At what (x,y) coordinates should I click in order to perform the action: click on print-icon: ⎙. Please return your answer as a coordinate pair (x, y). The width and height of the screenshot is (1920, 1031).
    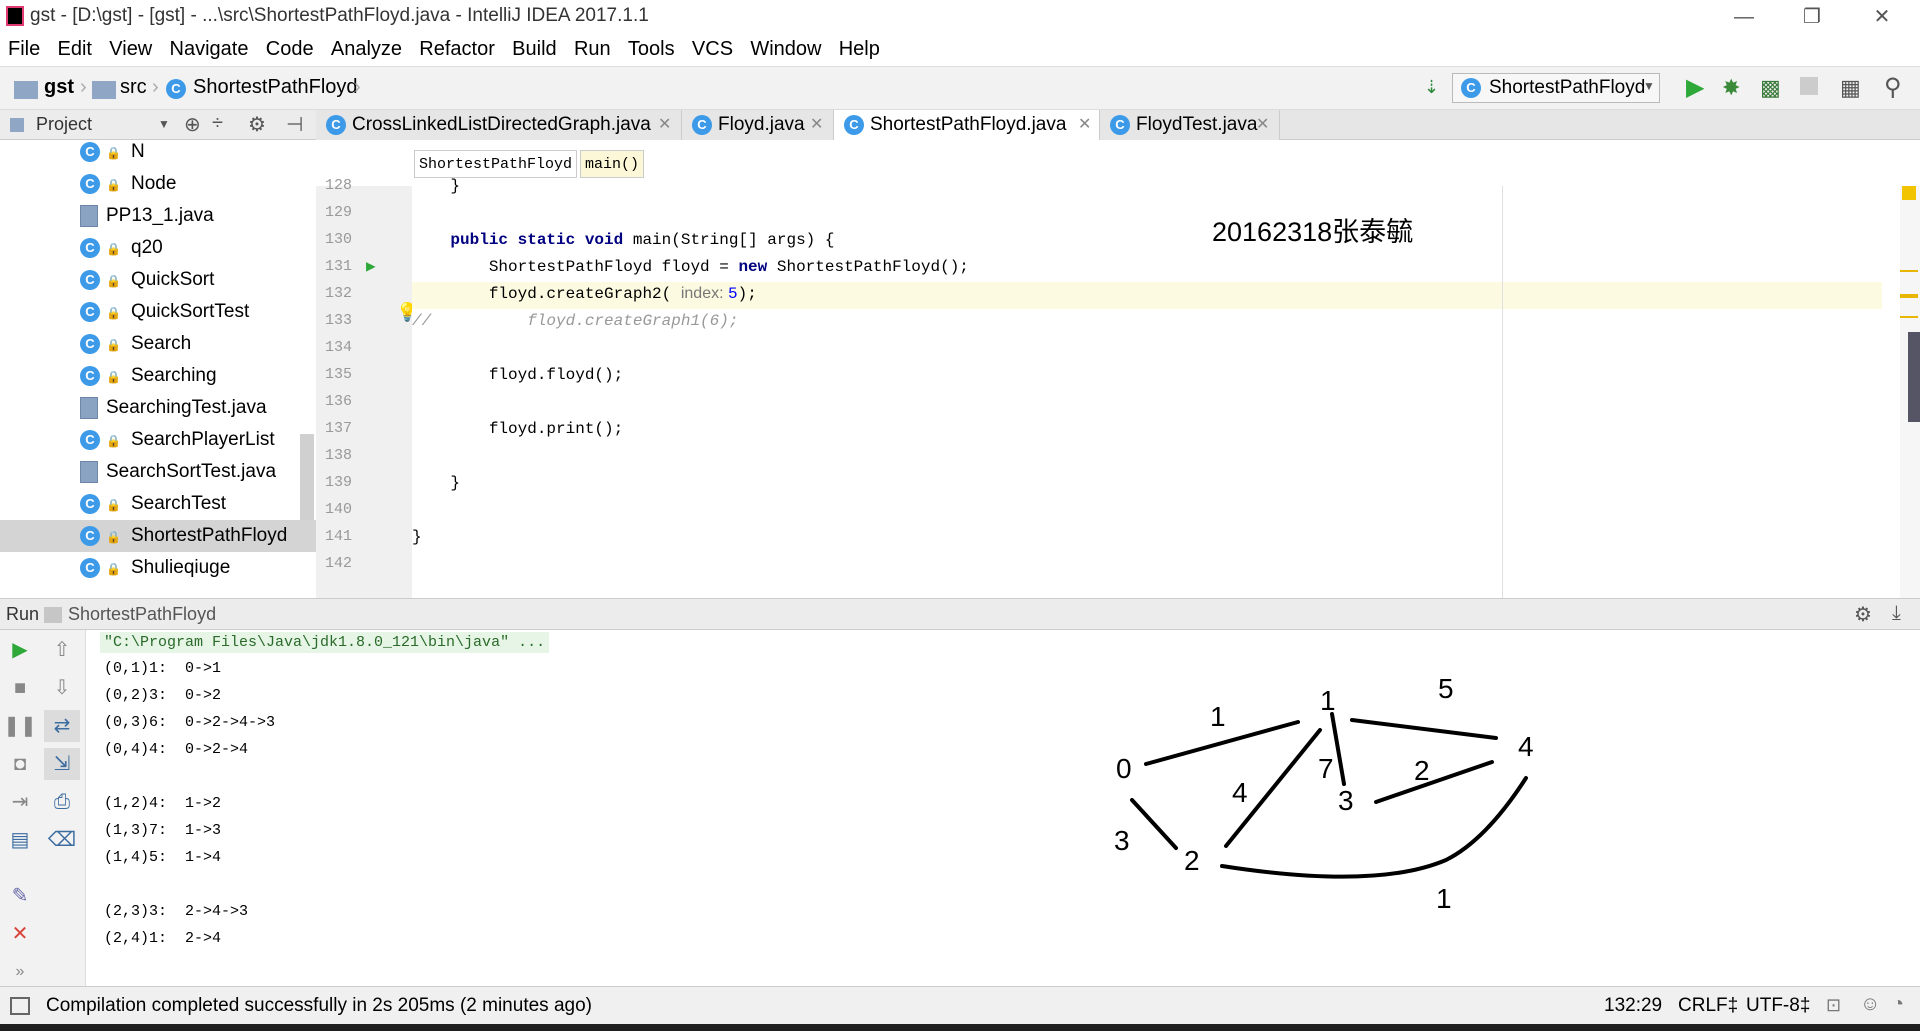
    Looking at the image, I should click on (62, 802).